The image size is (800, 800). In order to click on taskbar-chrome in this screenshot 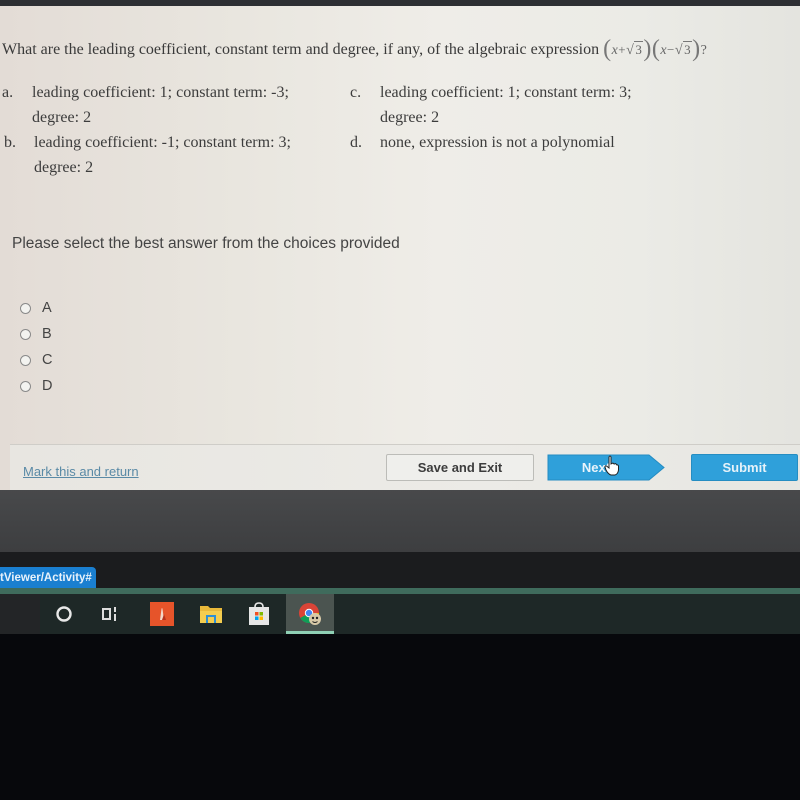, I will do `click(310, 614)`.